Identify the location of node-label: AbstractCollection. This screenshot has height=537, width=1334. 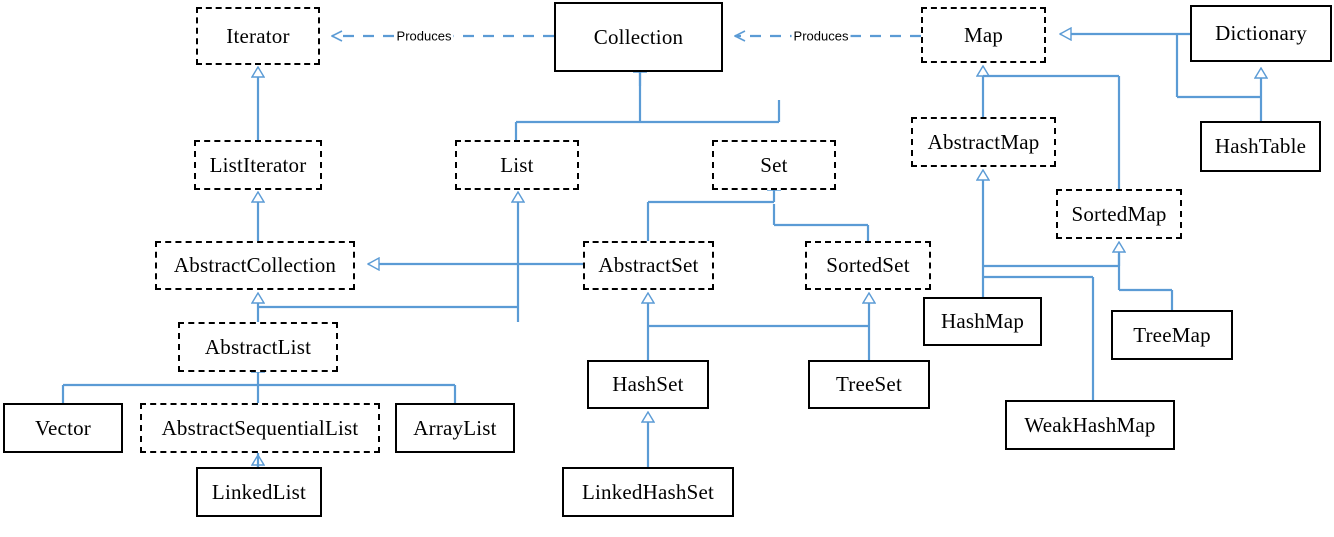
(255, 265).